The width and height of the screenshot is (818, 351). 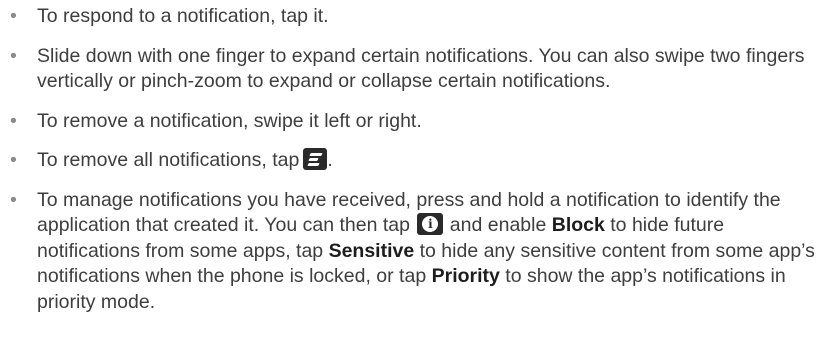 I want to click on keyword-priority: Priority, so click(x=465, y=276).